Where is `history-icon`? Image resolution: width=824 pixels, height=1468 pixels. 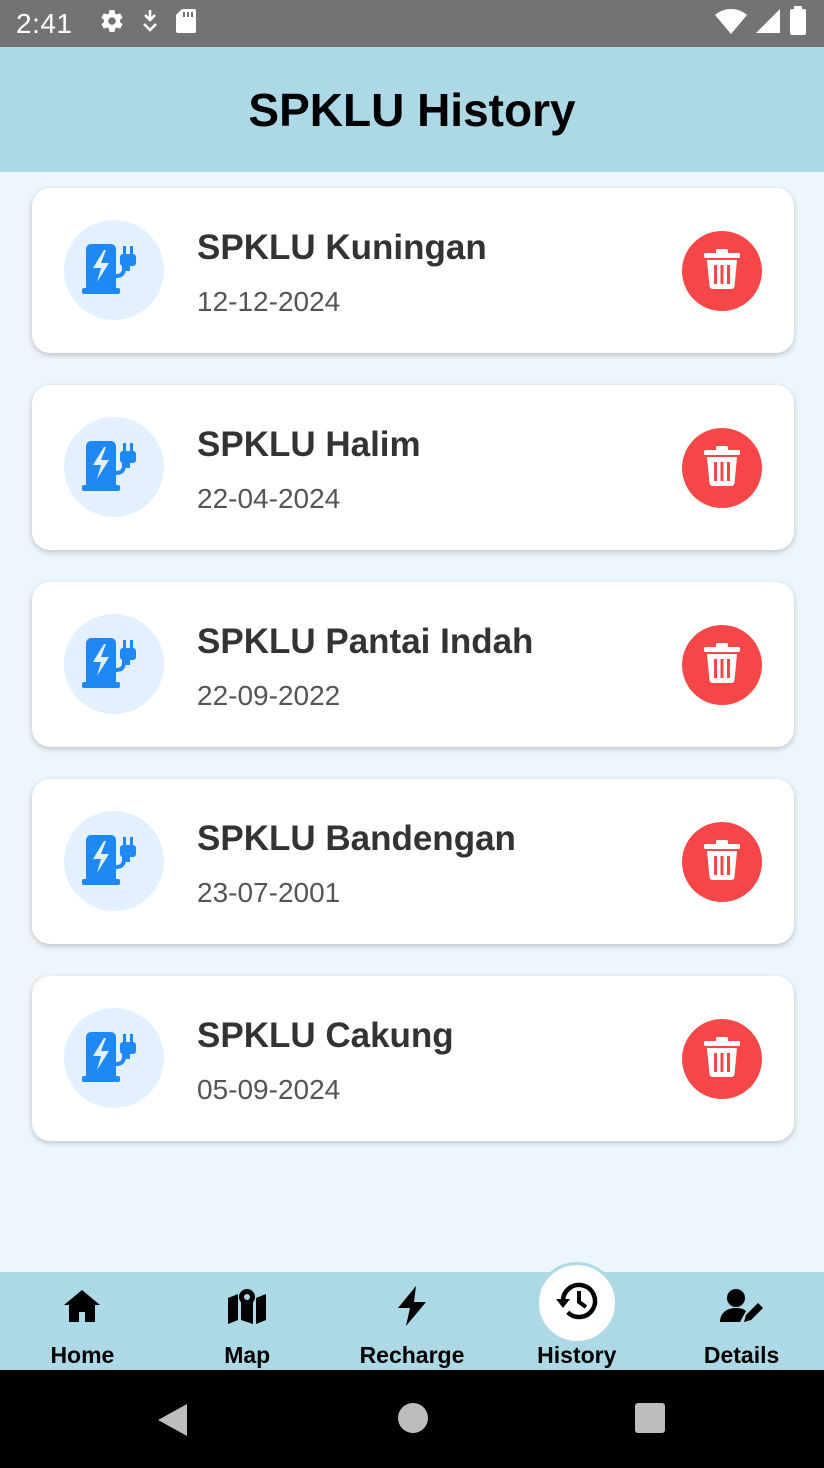
history-icon is located at coordinates (577, 1303).